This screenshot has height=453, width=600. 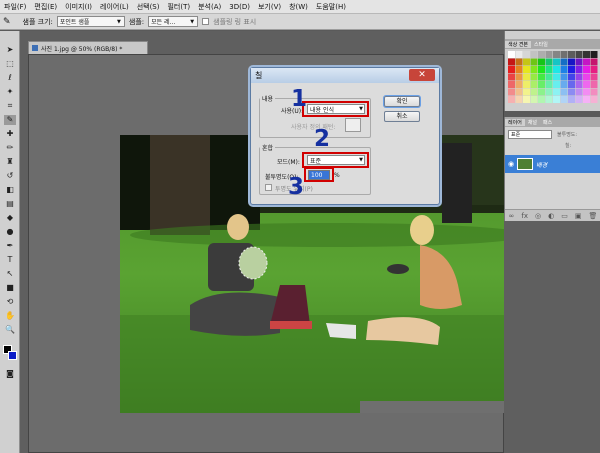 I want to click on quick-mask-icon: ◙, so click(x=10, y=374).